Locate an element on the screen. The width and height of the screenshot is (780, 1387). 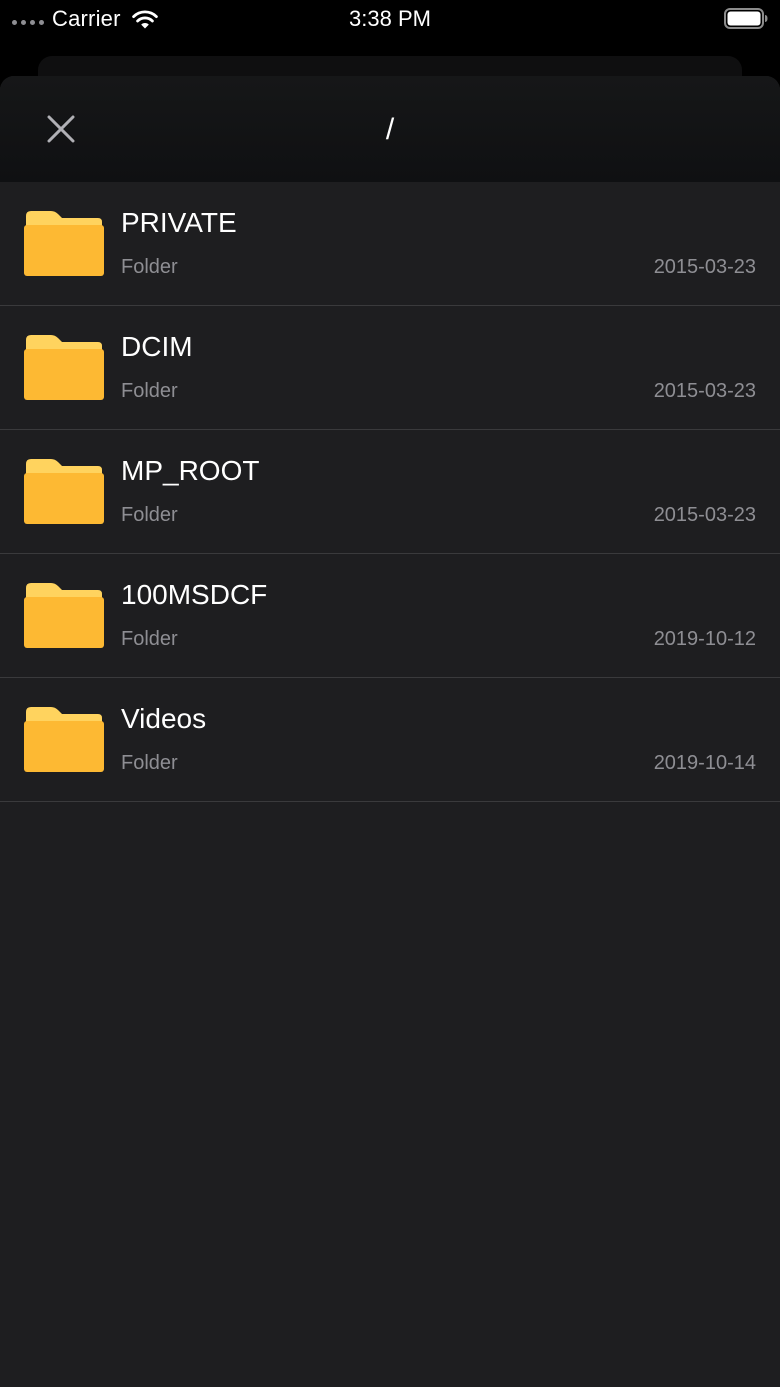
status-bar: Carrier 3:38 PM is located at coordinates (390, 20).